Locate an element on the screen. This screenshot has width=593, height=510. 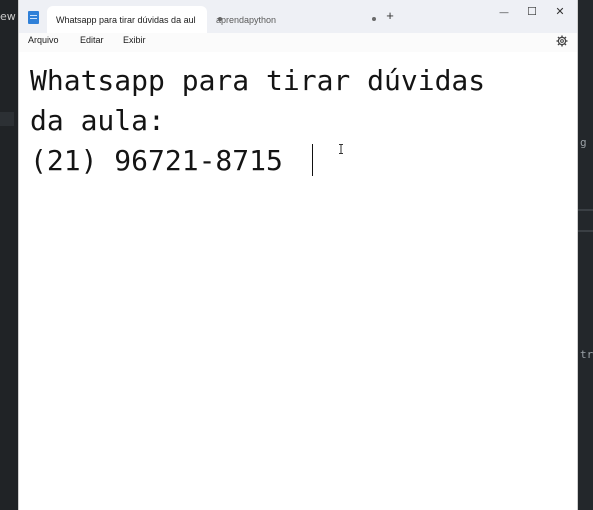
tab-aprendapython: aprendapython is located at coordinates (293, 19).